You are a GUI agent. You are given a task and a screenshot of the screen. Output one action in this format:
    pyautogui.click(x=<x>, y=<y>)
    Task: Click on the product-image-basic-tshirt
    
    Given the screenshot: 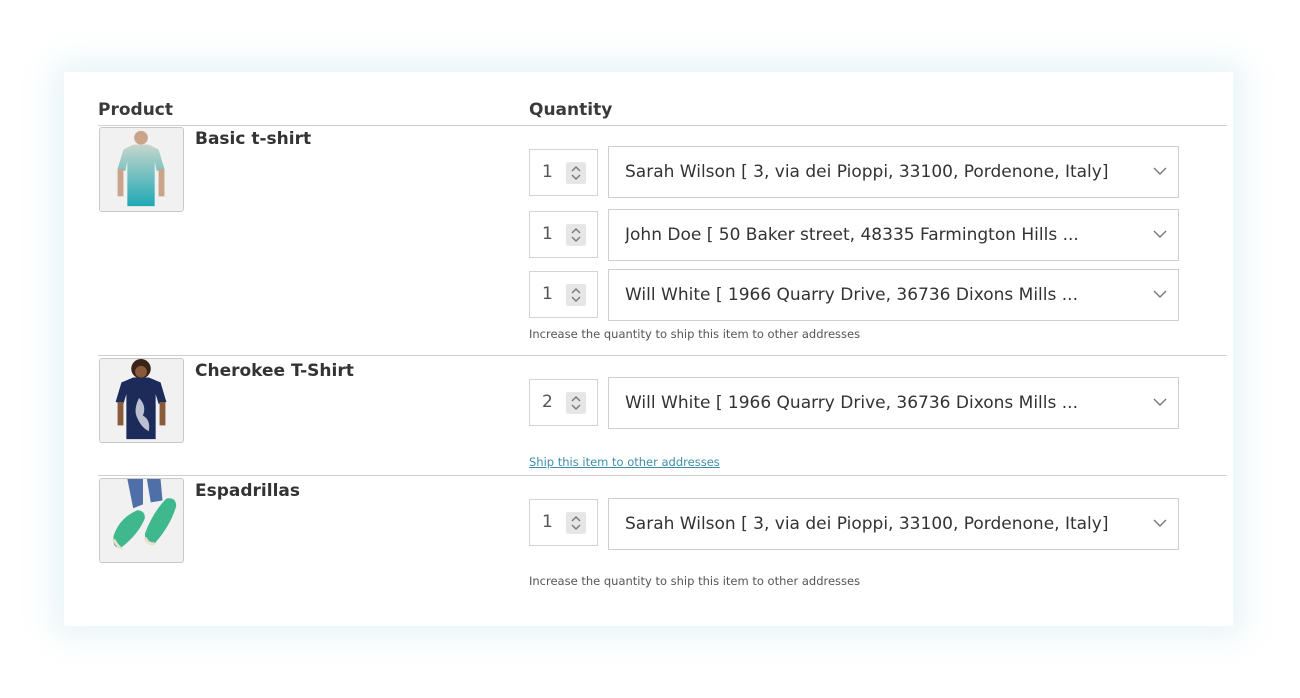 What is the action you would take?
    pyautogui.click(x=141, y=169)
    